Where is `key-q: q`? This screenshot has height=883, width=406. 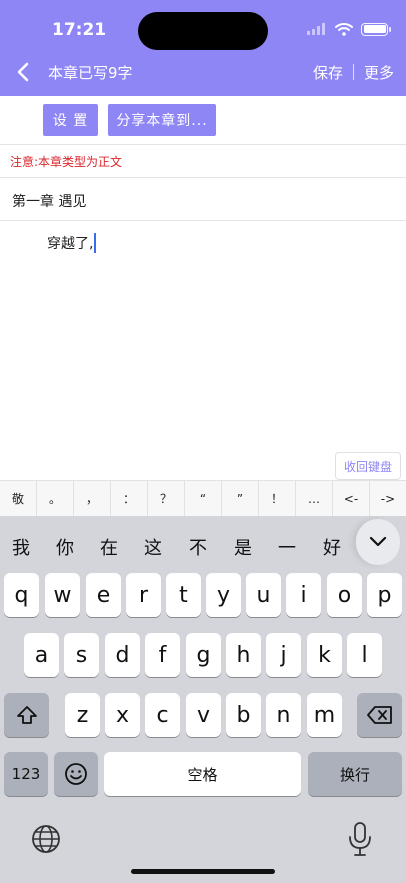 key-q: q is located at coordinates (21, 595).